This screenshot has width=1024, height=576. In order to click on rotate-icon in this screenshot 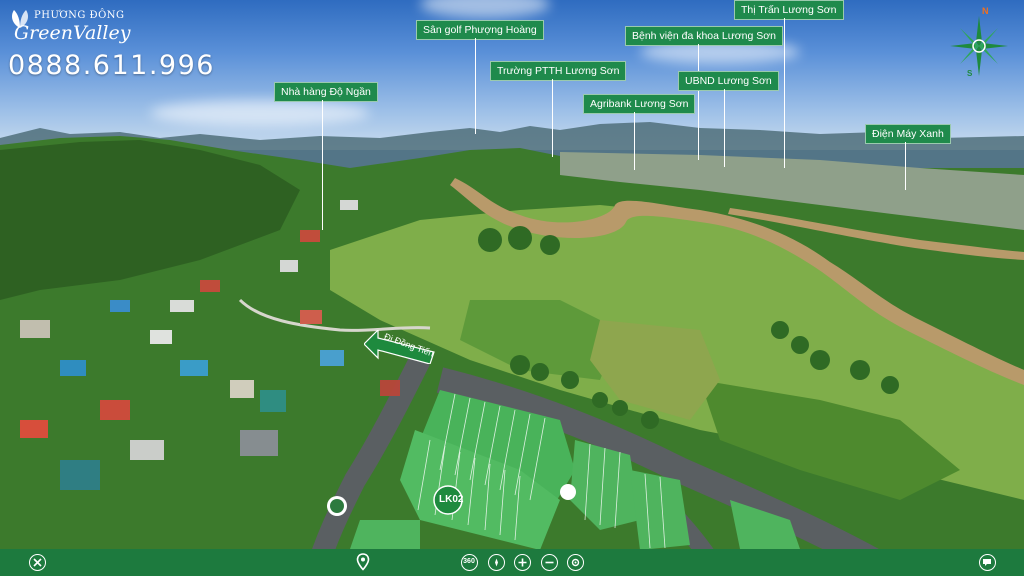, I will do `click(575, 562)`.